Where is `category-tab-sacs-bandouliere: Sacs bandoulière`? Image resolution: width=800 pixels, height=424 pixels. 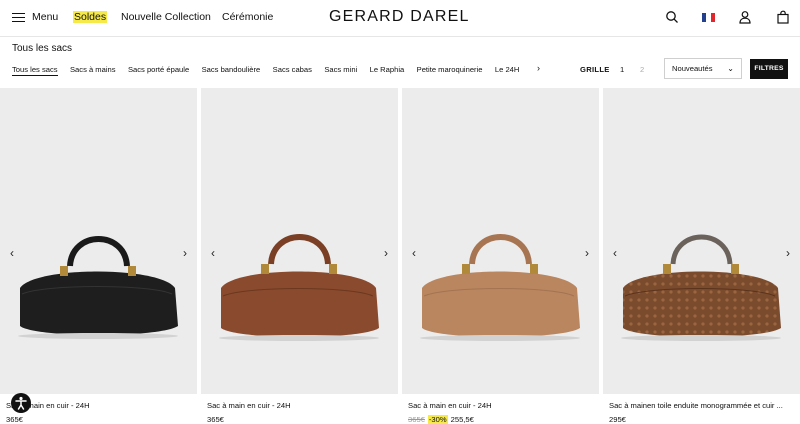 category-tab-sacs-bandouliere: Sacs bandoulière is located at coordinates (231, 70).